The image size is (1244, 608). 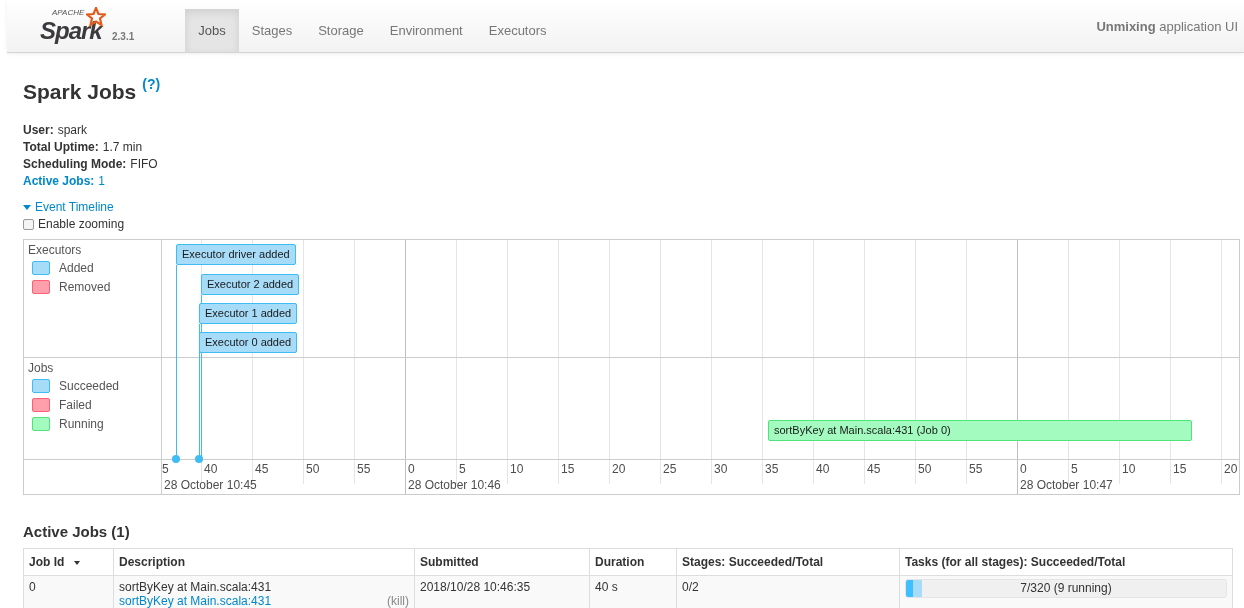 I want to click on column-header: Tasks (for all stages): Succeeded/Total, so click(x=1066, y=562).